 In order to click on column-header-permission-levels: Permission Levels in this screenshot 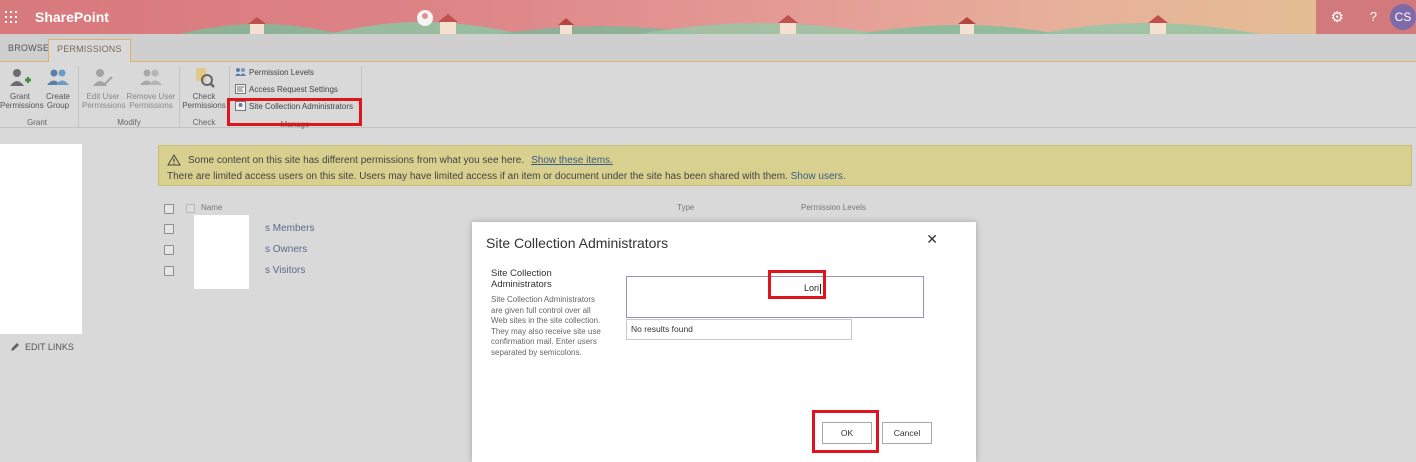, I will do `click(833, 207)`.